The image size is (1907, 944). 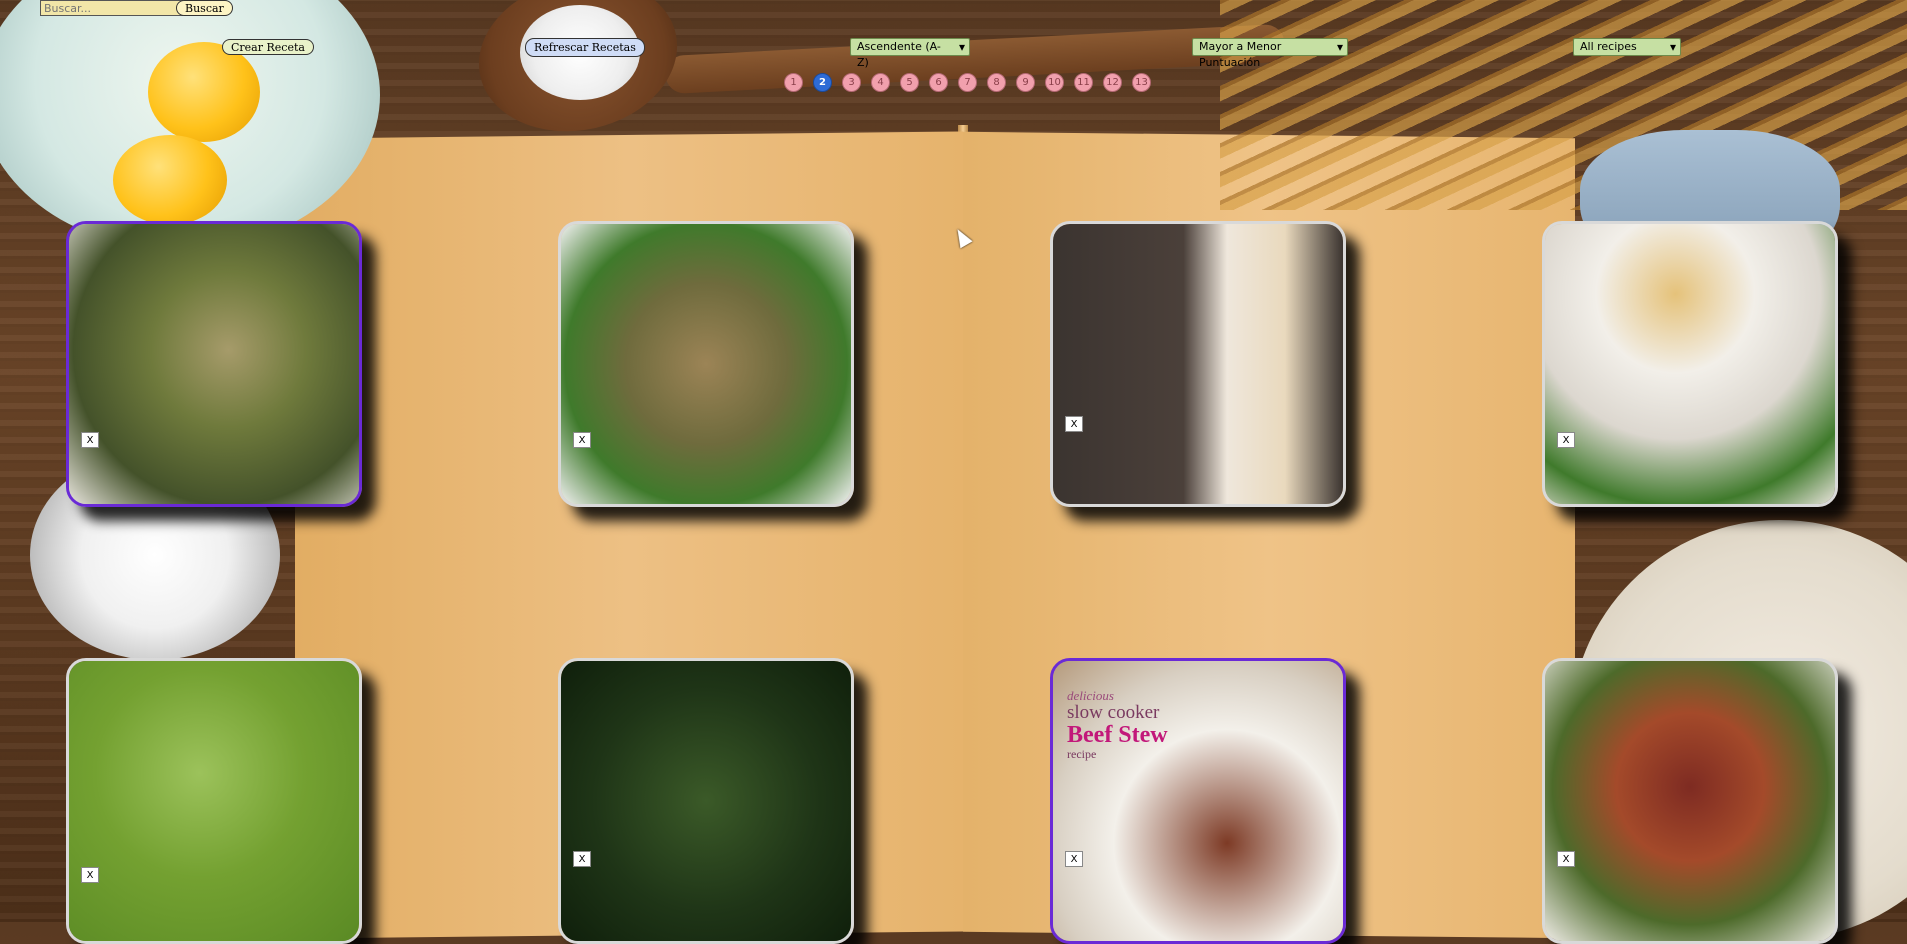 What do you see at coordinates (996, 82) in the screenshot?
I see `page-button: 8` at bounding box center [996, 82].